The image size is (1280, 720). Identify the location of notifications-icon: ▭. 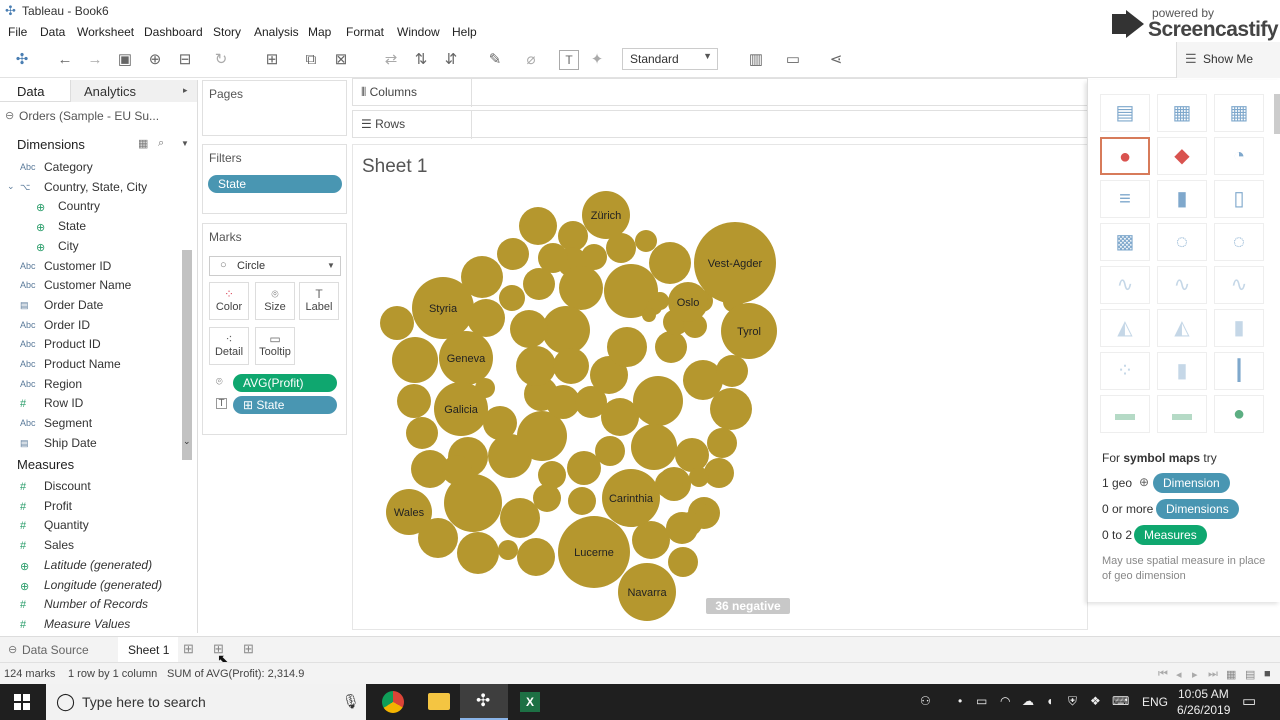
(1249, 701).